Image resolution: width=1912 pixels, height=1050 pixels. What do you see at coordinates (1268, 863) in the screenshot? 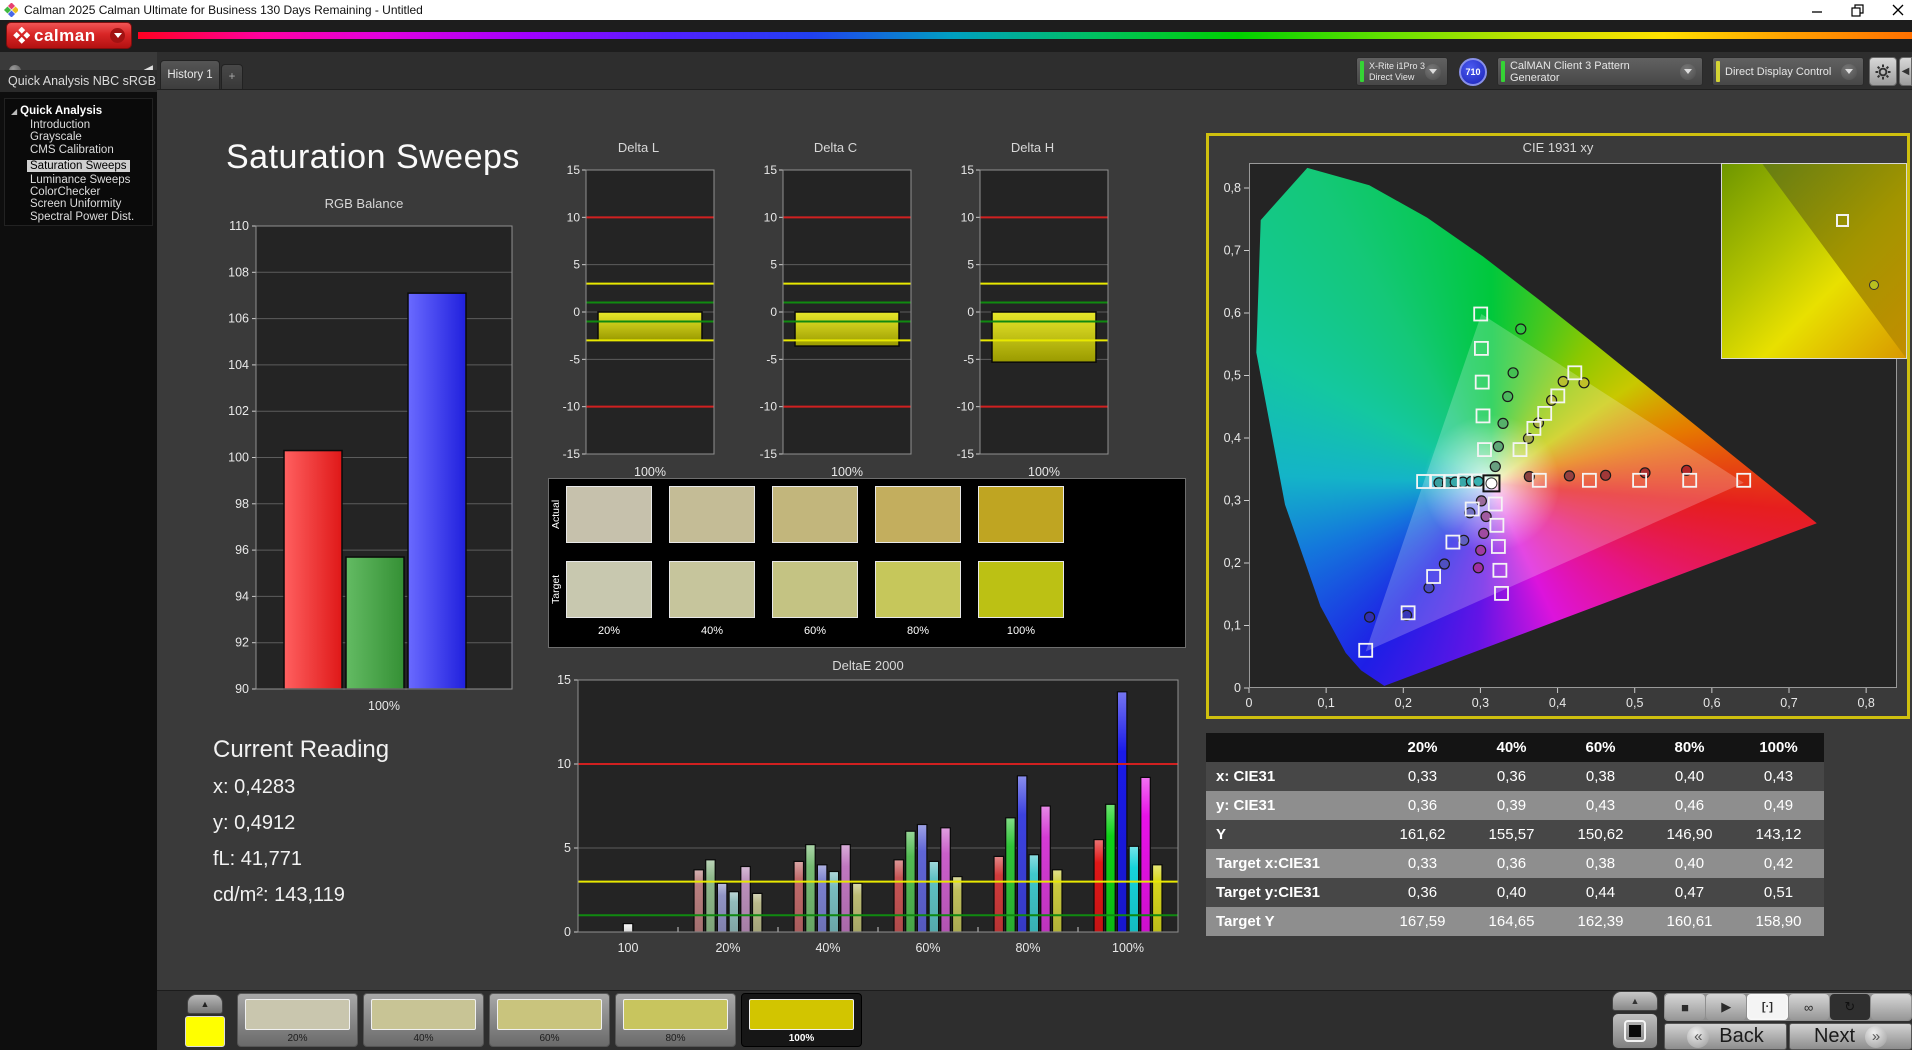
I see `table-row-label: Target x:CIE31` at bounding box center [1268, 863].